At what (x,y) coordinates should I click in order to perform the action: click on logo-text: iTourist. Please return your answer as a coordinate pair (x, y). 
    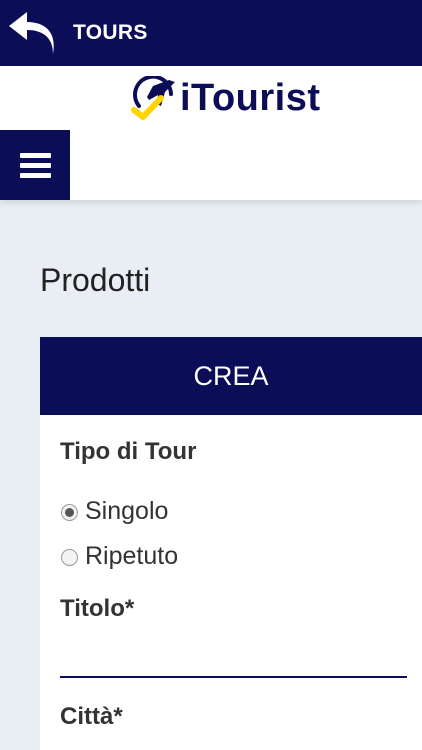
    Looking at the image, I should click on (250, 98).